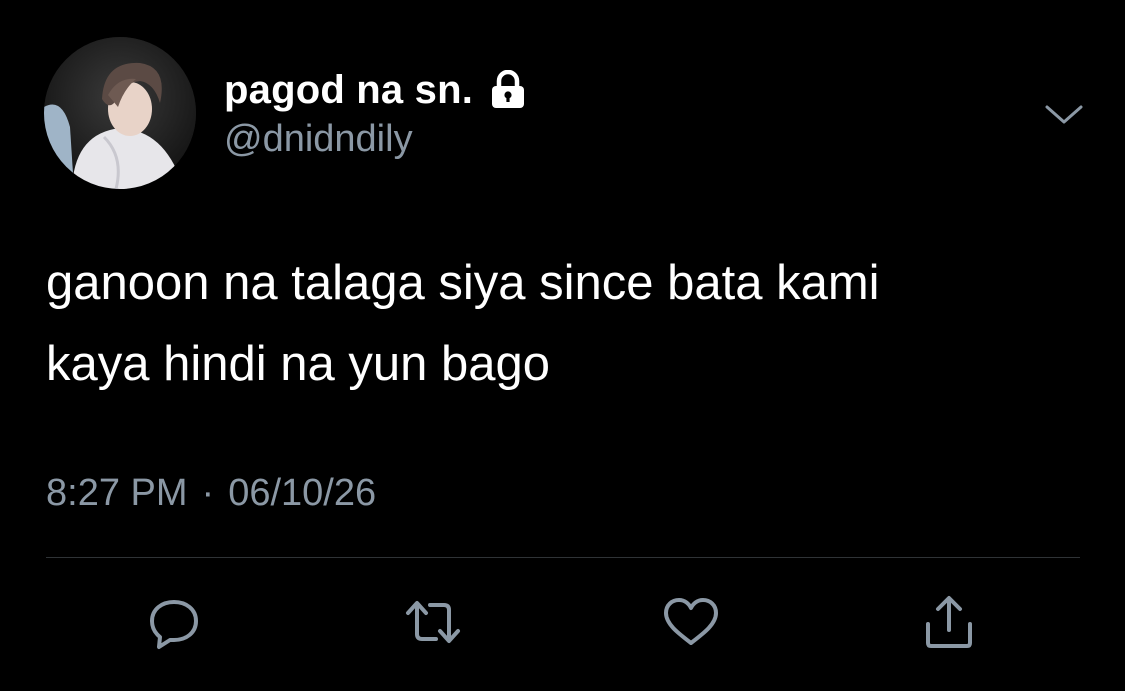 The height and width of the screenshot is (691, 1125). I want to click on reply-button, so click(174, 622).